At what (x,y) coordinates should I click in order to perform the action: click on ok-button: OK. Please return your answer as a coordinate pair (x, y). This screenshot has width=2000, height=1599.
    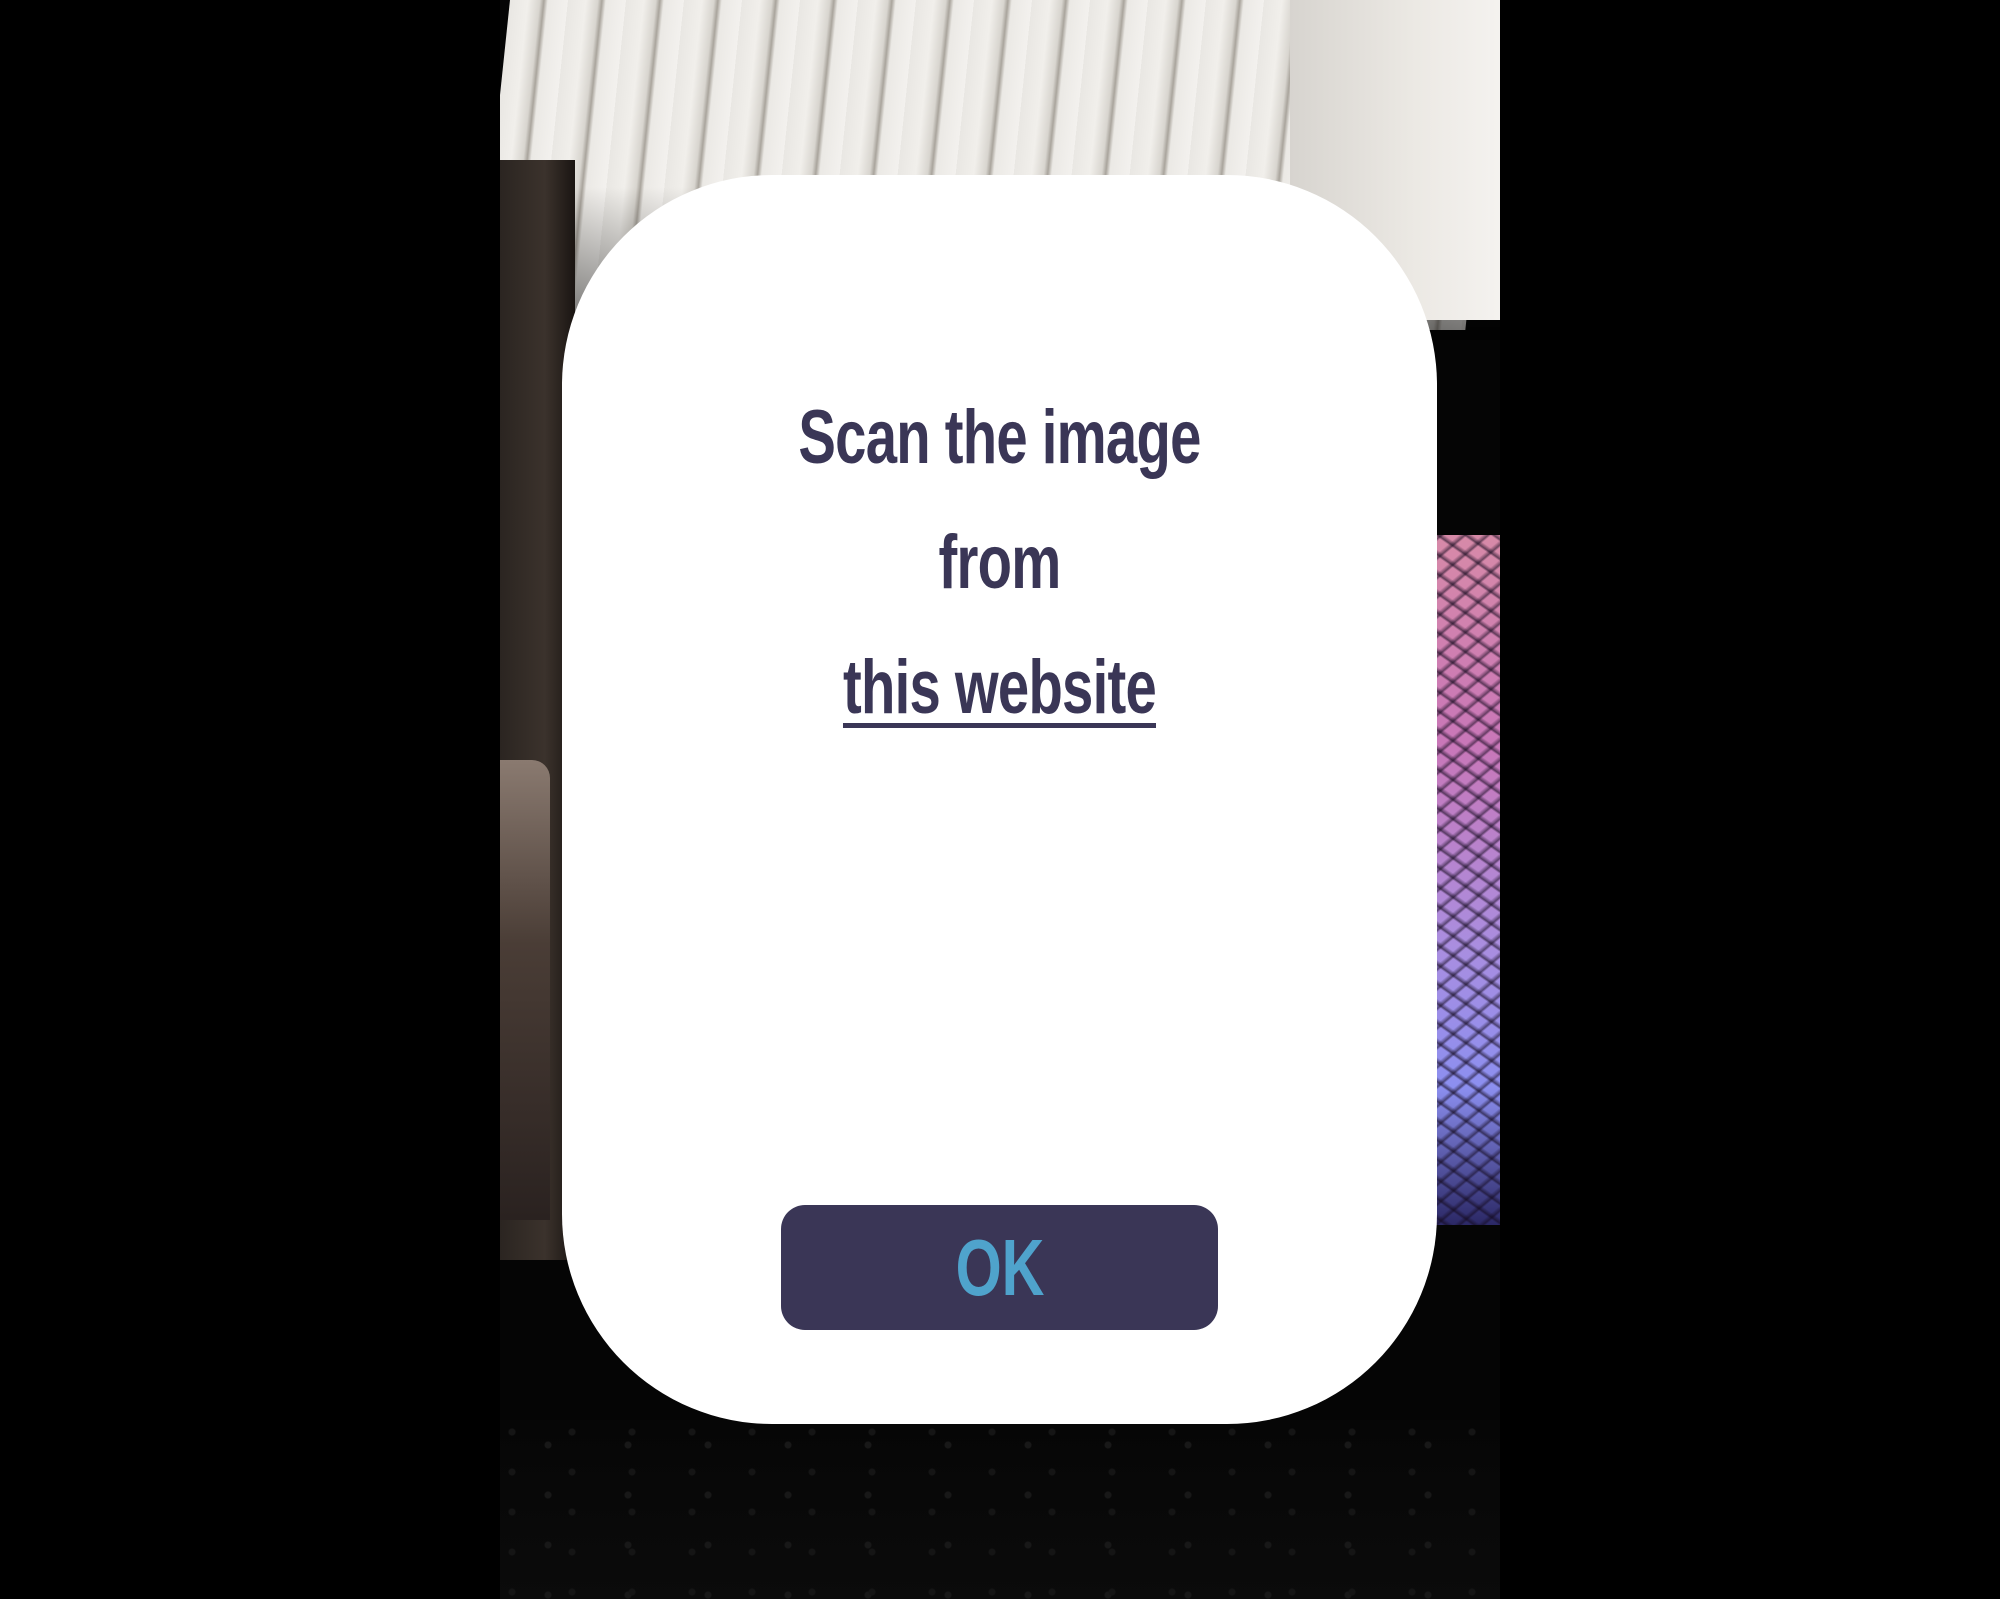
    Looking at the image, I should click on (999, 1267).